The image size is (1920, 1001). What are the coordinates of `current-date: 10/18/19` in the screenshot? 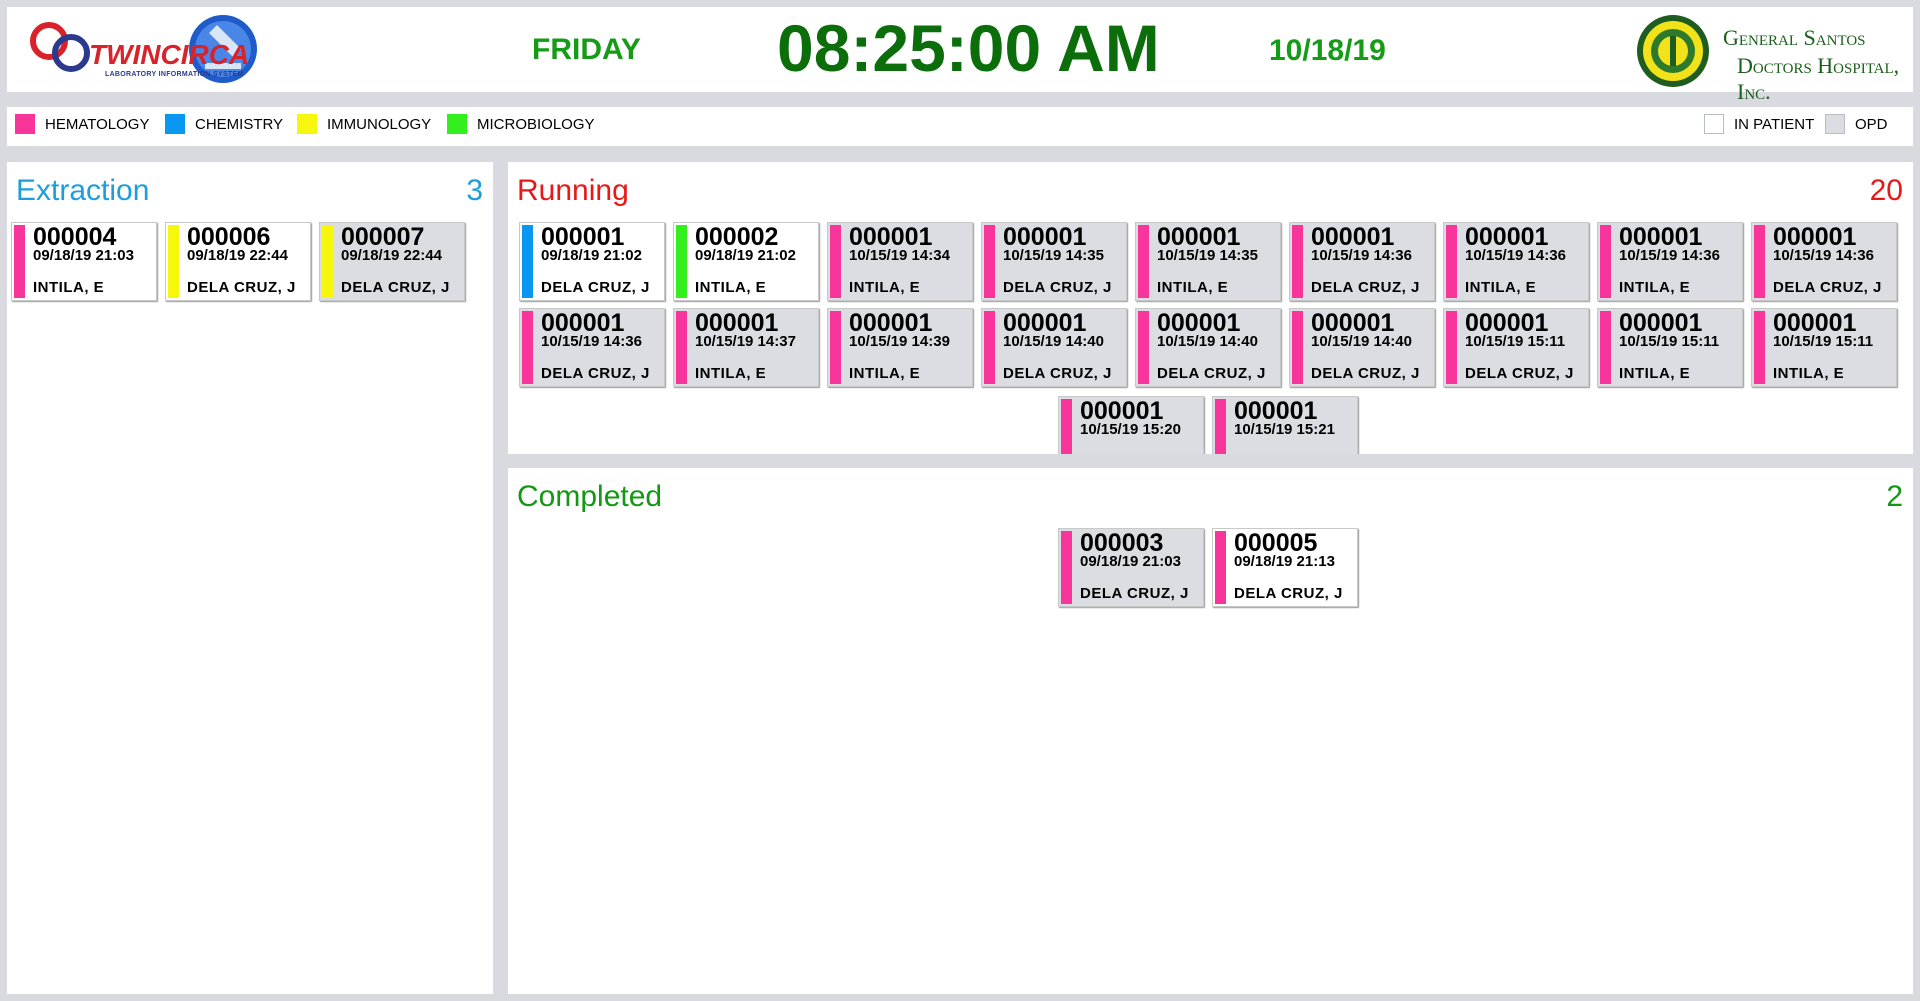 It's located at (1327, 50).